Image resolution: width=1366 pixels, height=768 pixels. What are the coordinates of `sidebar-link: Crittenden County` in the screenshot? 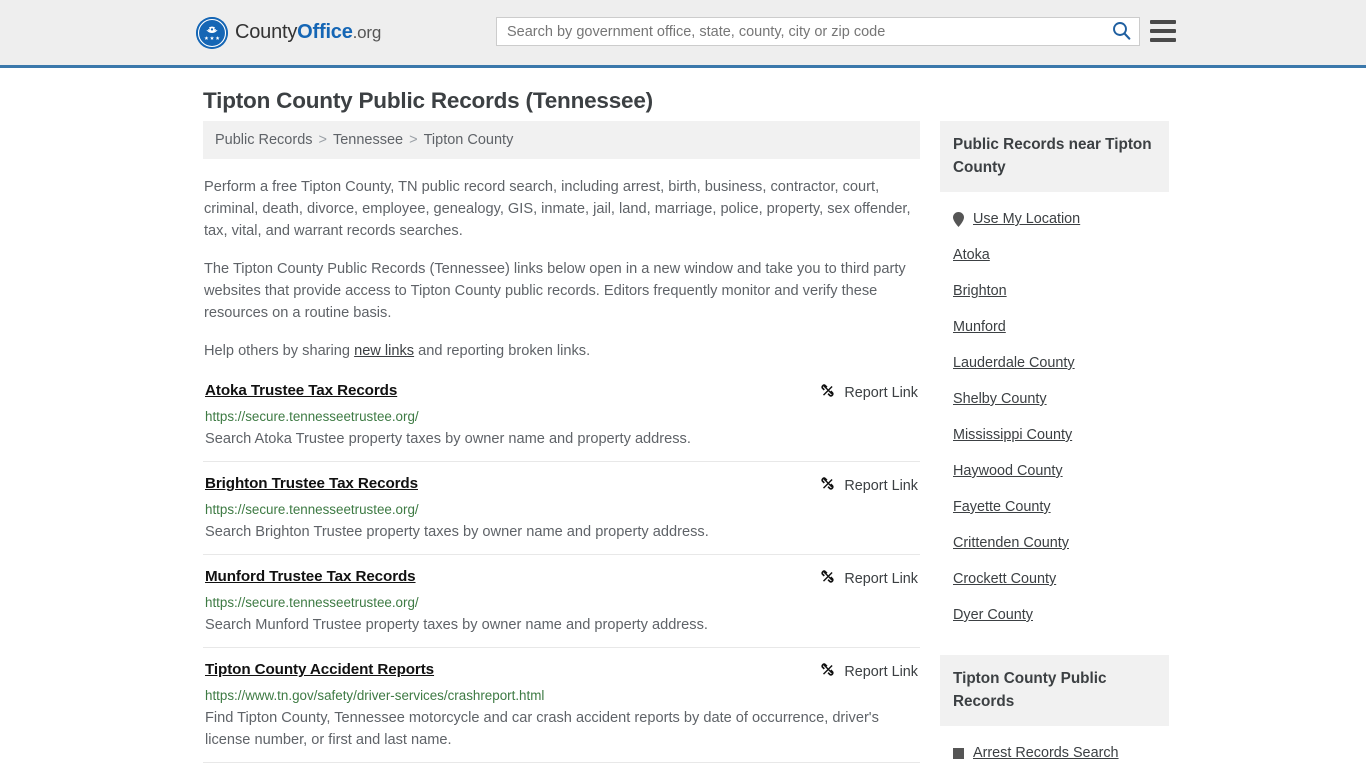 It's located at (1011, 543).